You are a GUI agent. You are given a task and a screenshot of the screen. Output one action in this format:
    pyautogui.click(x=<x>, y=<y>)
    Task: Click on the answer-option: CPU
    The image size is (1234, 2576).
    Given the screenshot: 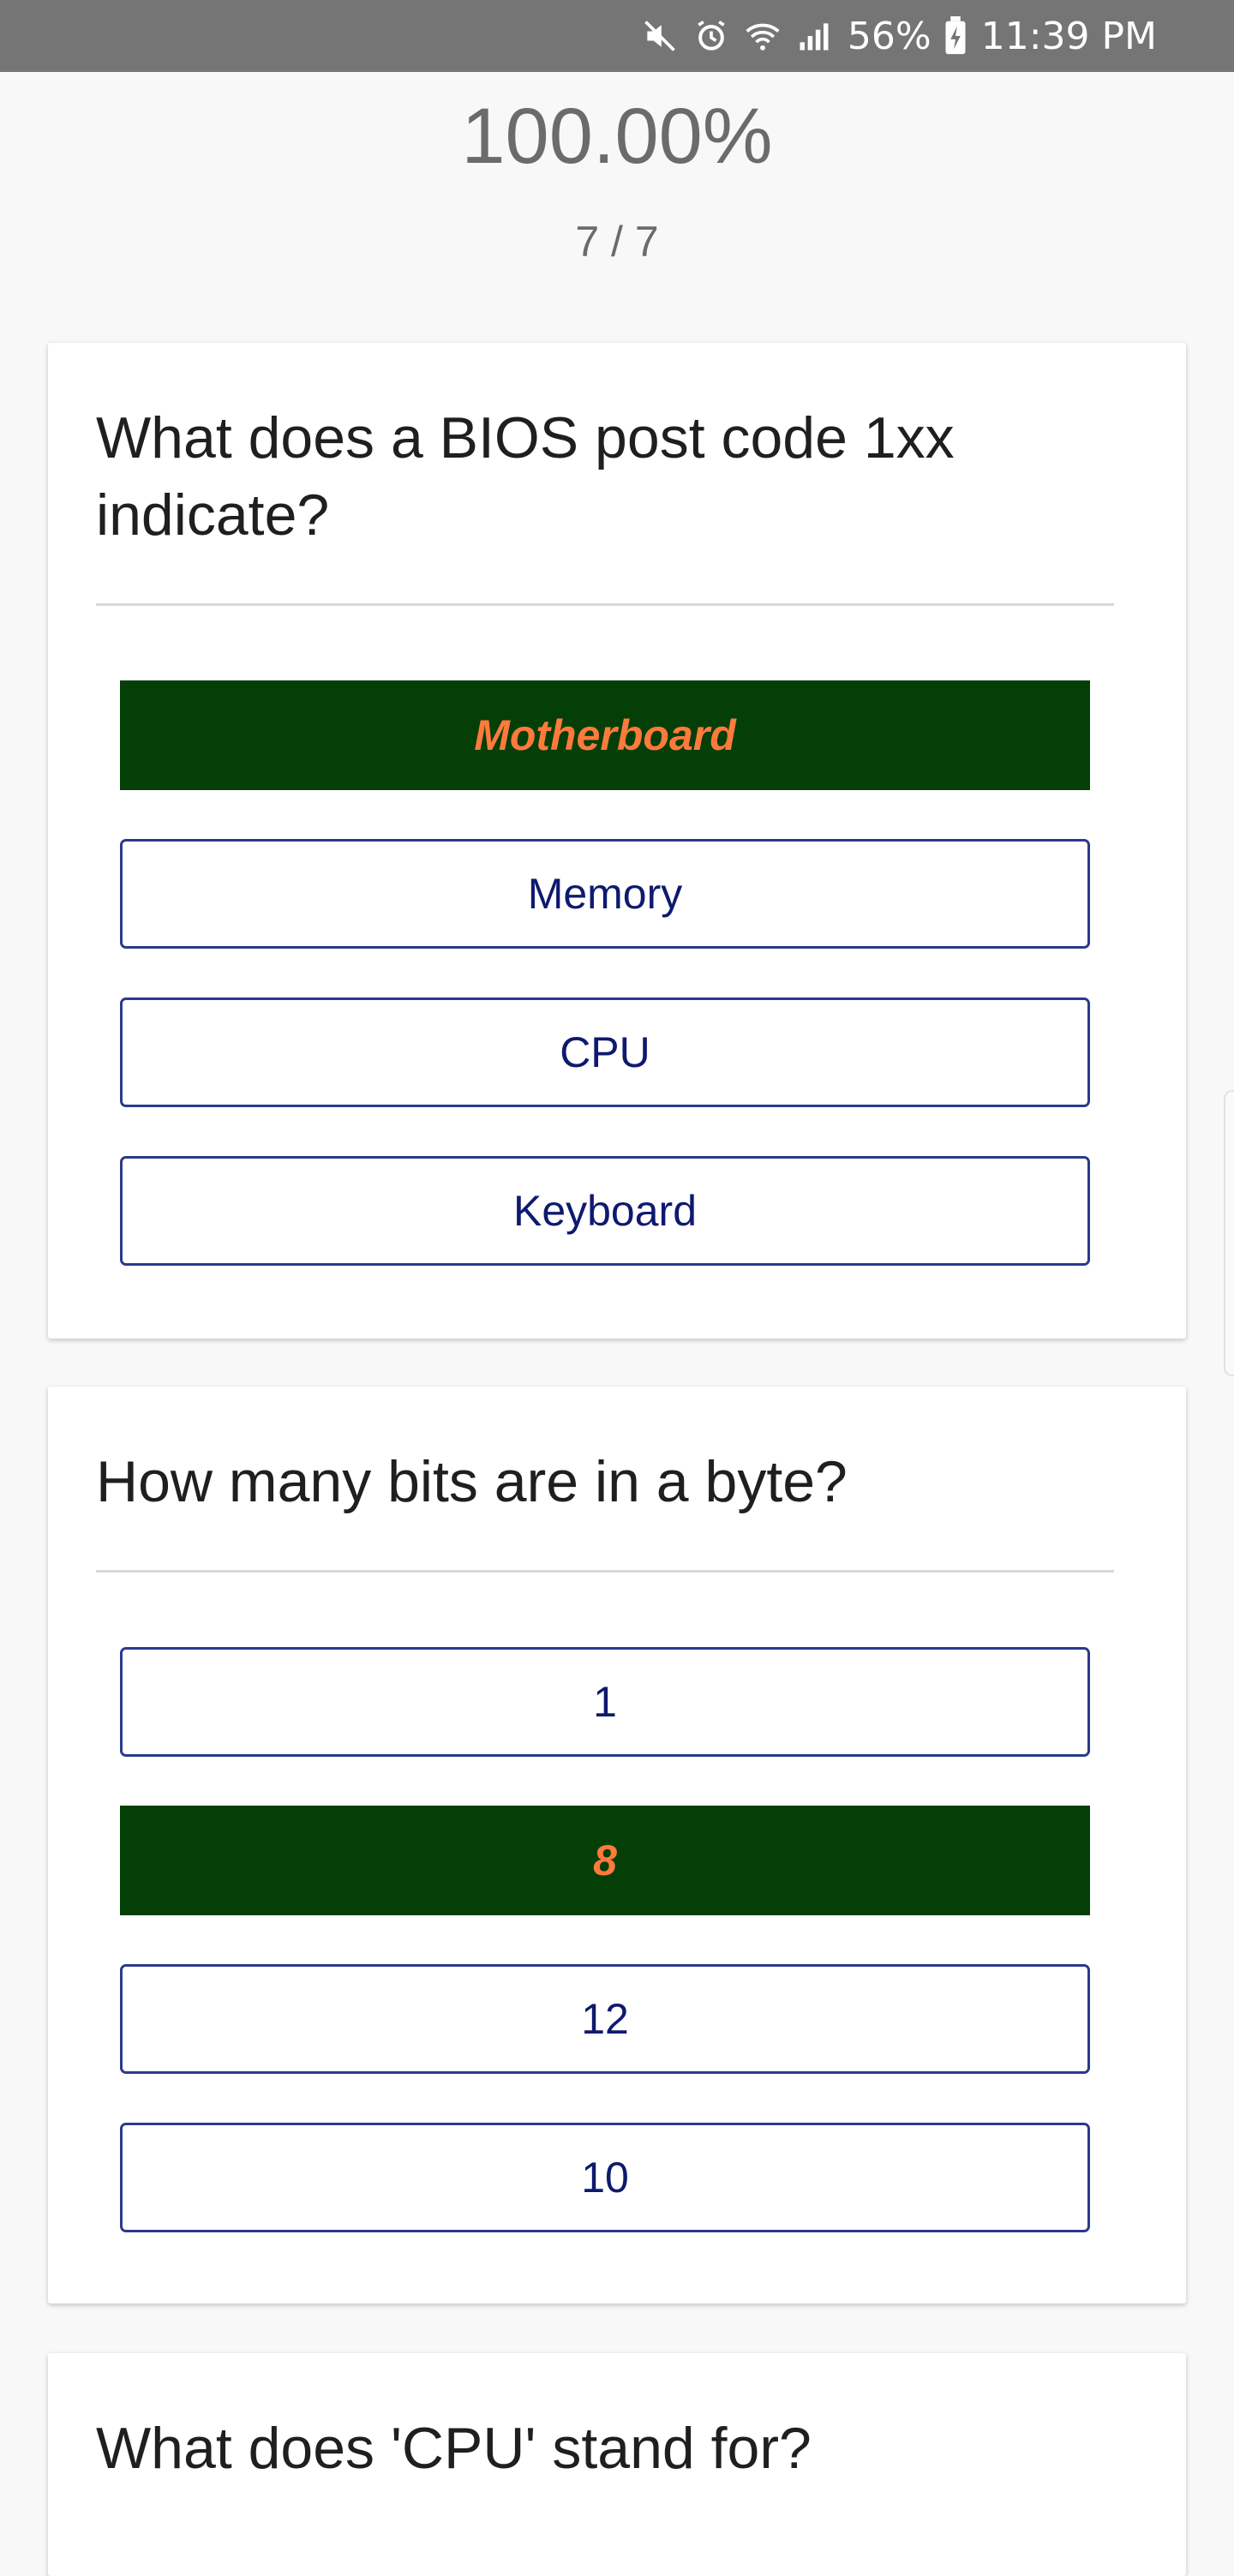 What is the action you would take?
    pyautogui.click(x=605, y=1052)
    